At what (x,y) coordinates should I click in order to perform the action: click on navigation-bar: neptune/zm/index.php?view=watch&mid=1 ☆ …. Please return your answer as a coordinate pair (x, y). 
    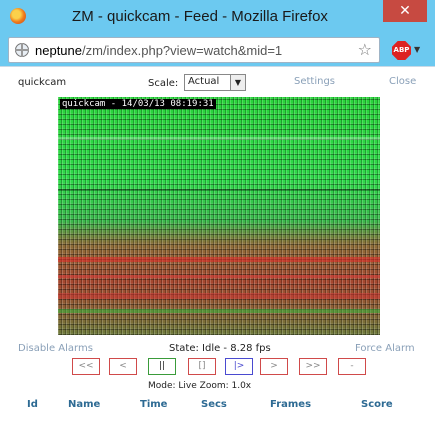
    Looking at the image, I should click on (217, 50).